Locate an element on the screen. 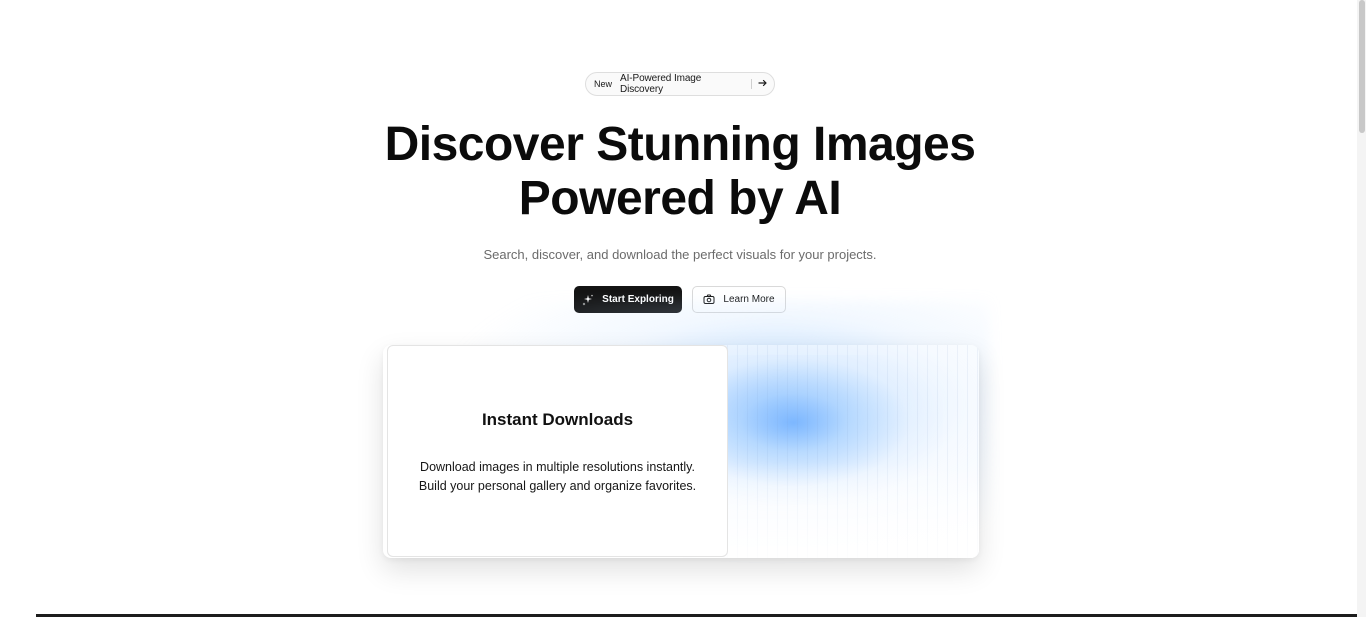 This screenshot has width=1366, height=617. showcase-fade is located at coordinates (853, 451).